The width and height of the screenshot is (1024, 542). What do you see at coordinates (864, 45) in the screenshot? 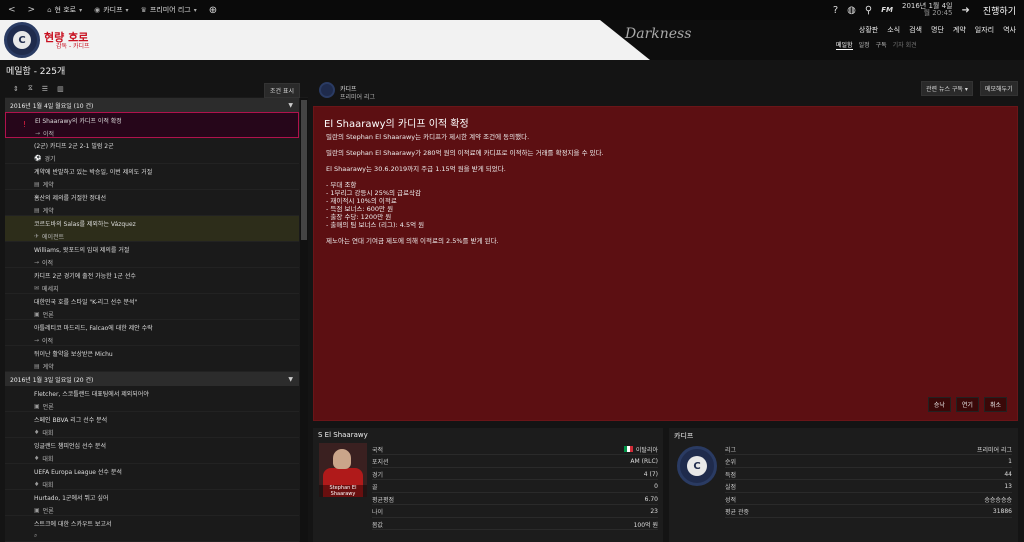
I see `tab-schedule: 일정` at bounding box center [864, 45].